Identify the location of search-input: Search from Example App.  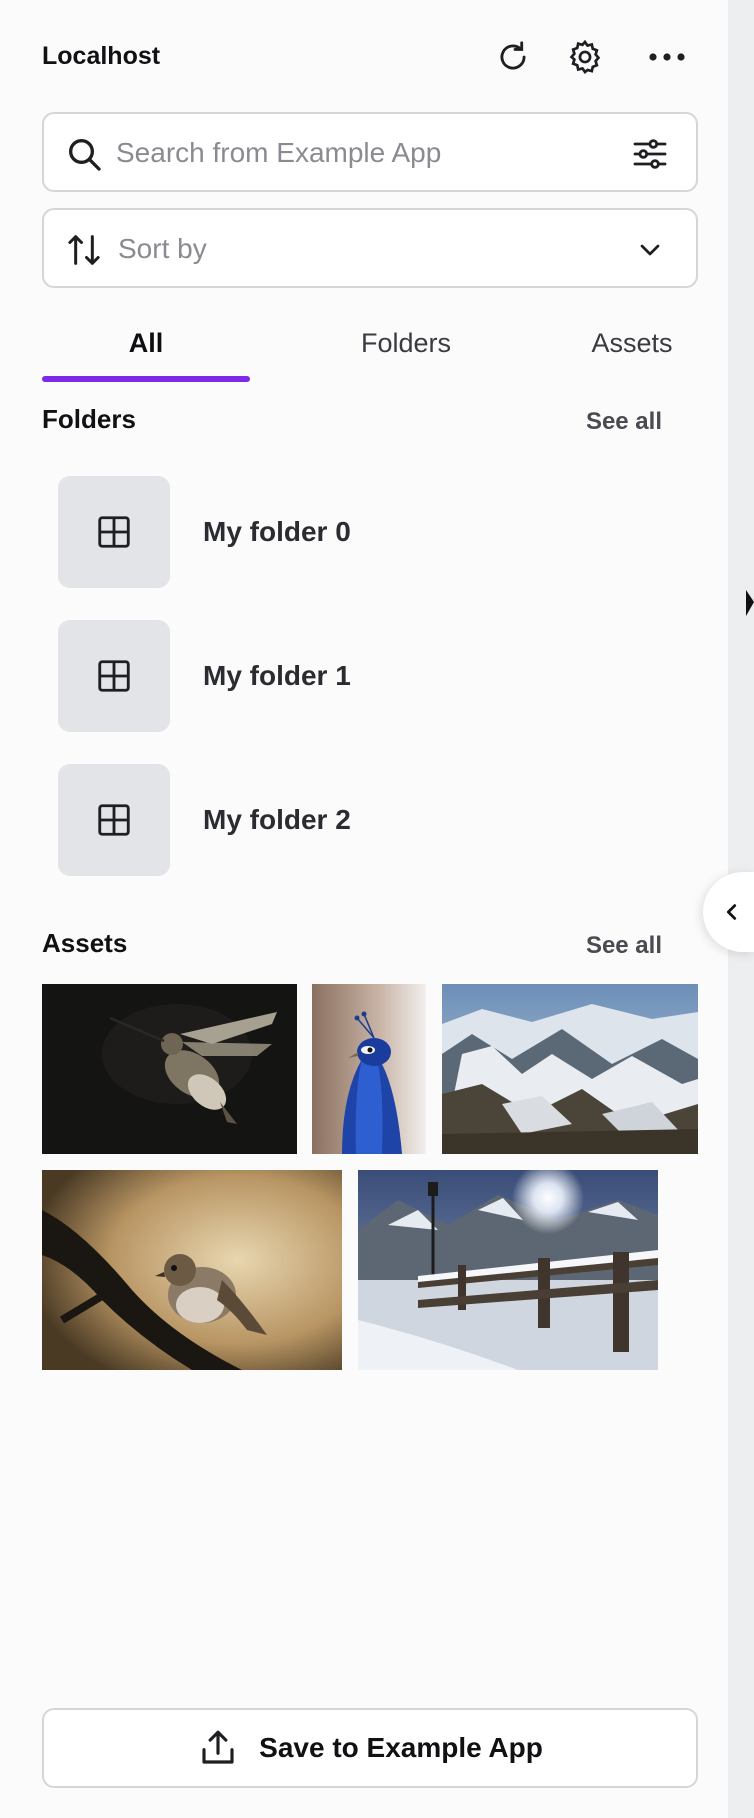
(370, 152).